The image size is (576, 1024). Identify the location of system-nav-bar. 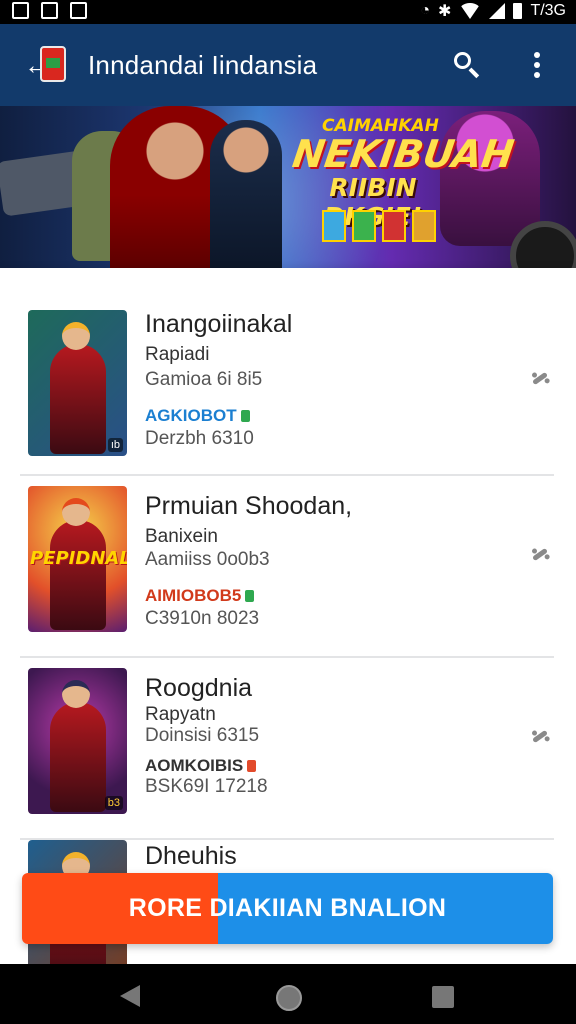
(288, 994).